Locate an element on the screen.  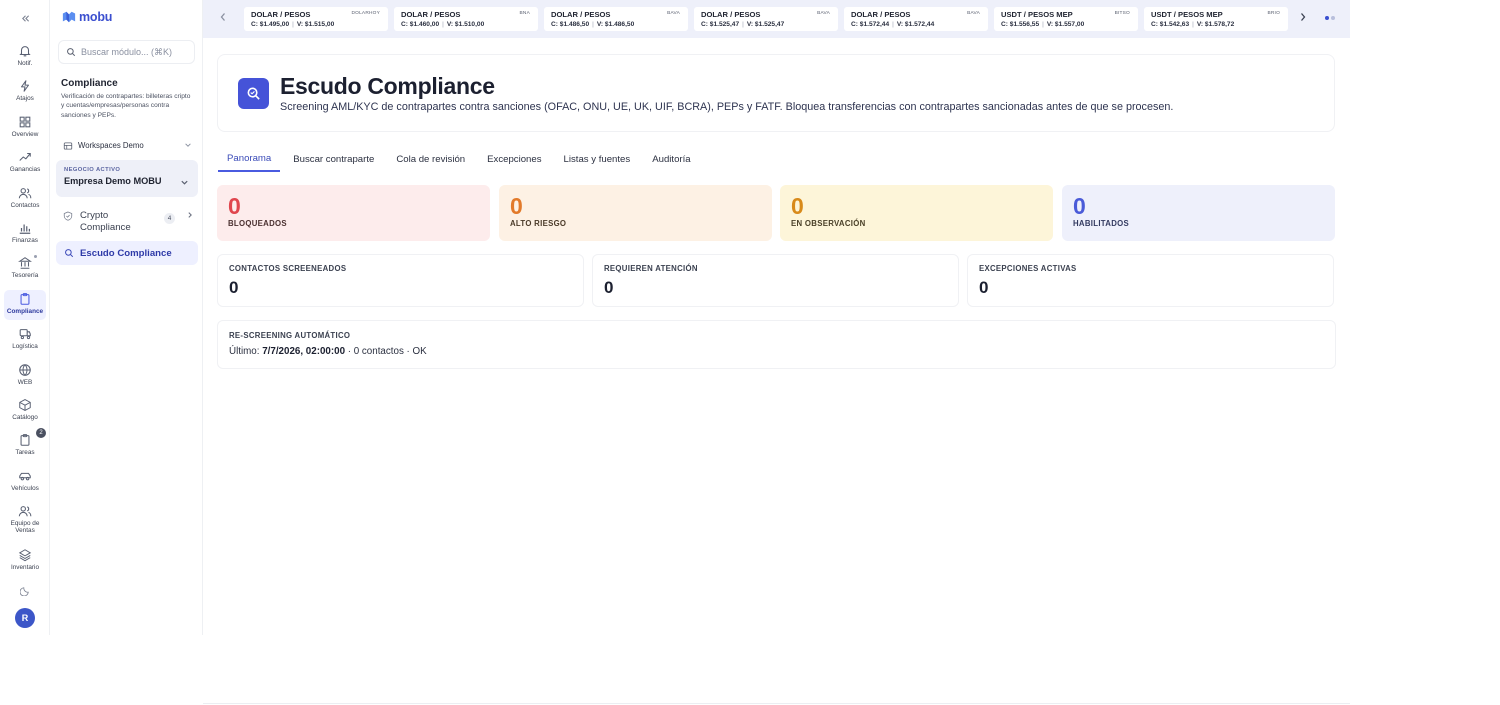
brand-logo: mobu is located at coordinates (87, 17).